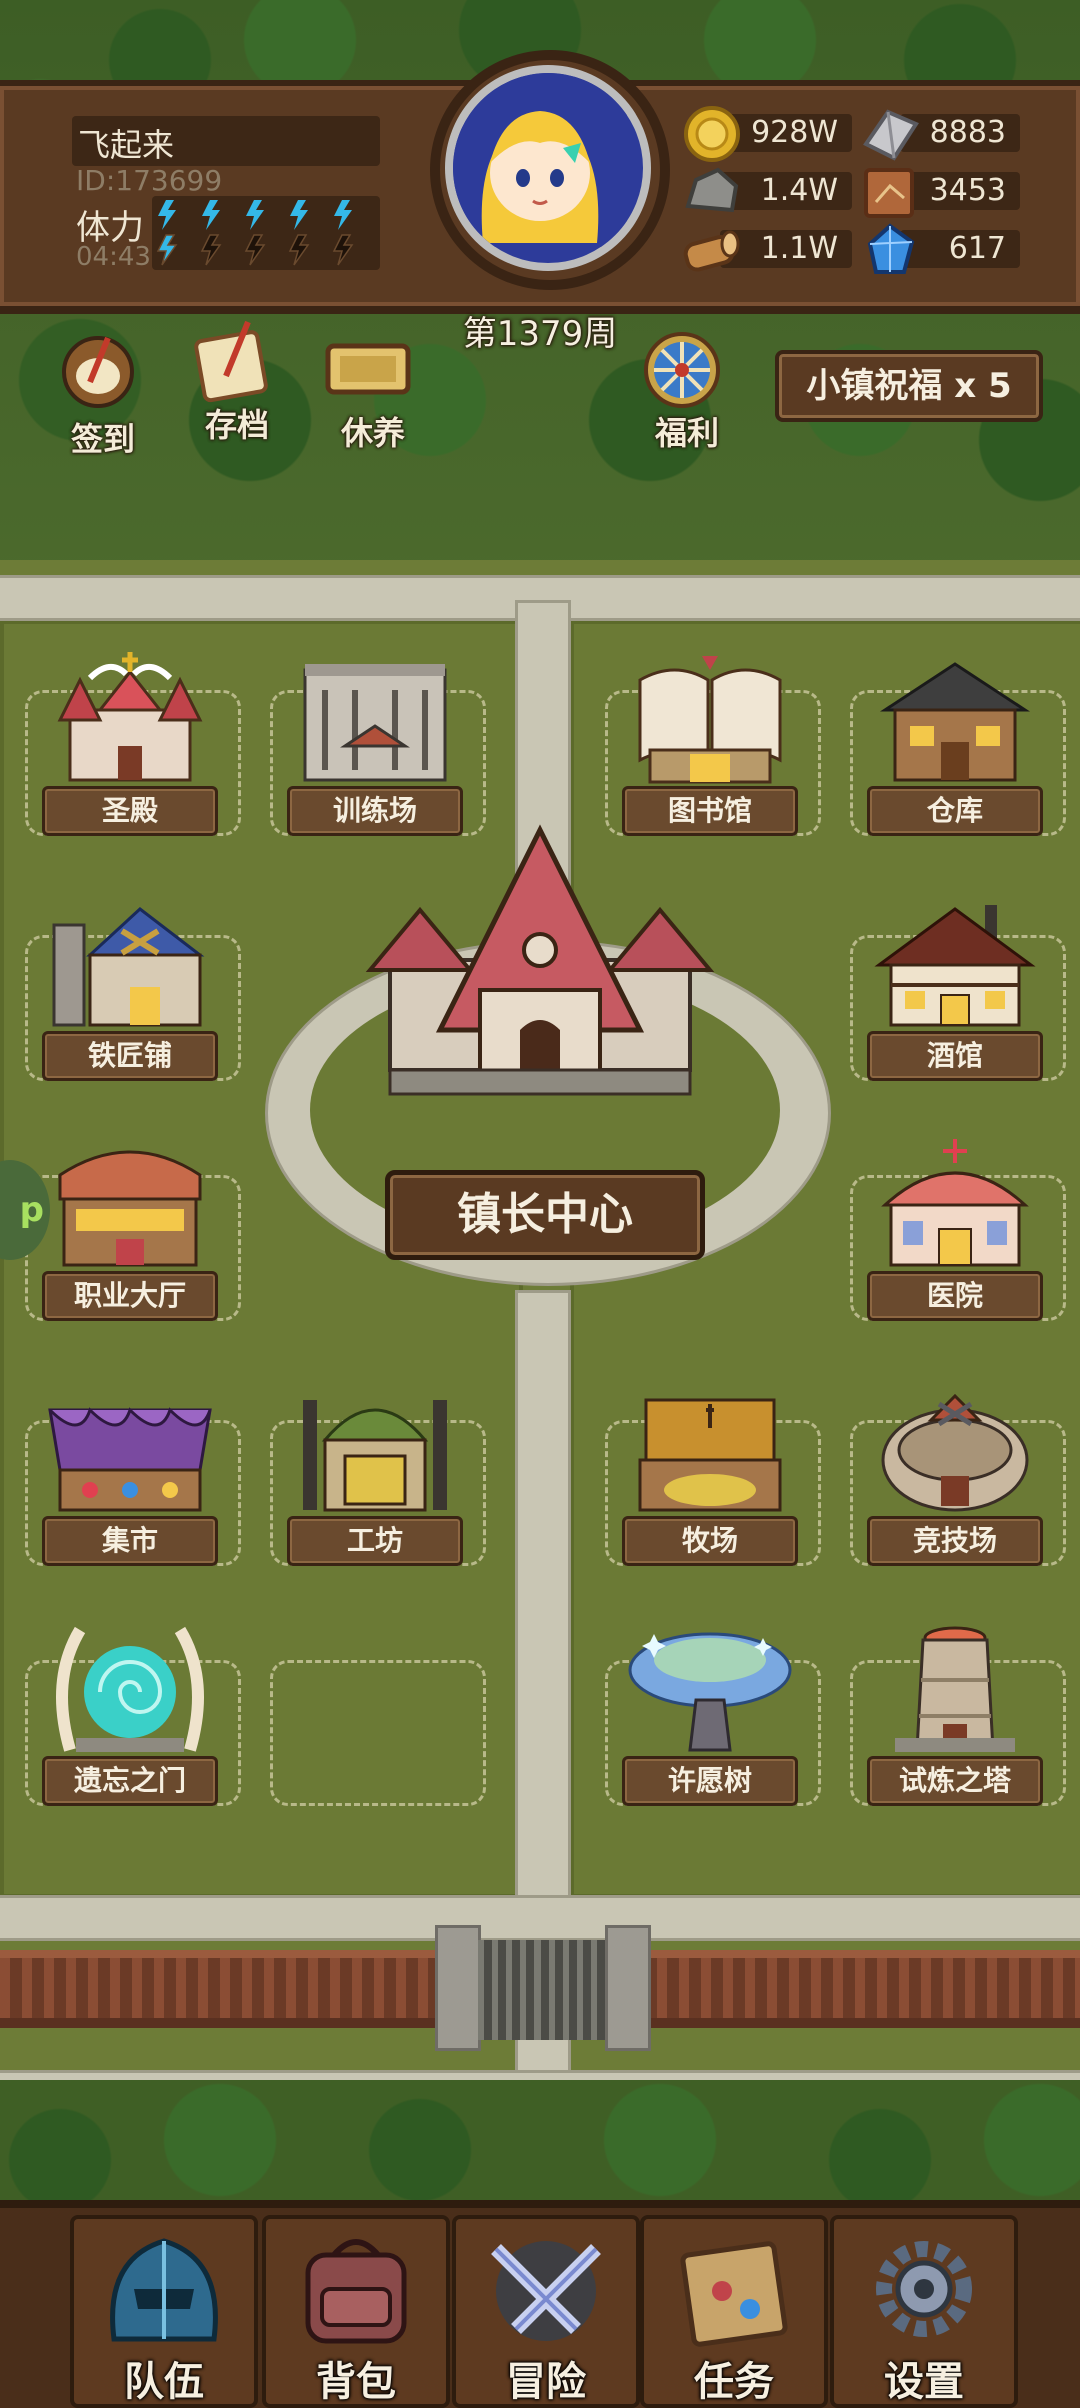 This screenshot has height=2408, width=1080. I want to click on mayor-center-icon, so click(540, 960).